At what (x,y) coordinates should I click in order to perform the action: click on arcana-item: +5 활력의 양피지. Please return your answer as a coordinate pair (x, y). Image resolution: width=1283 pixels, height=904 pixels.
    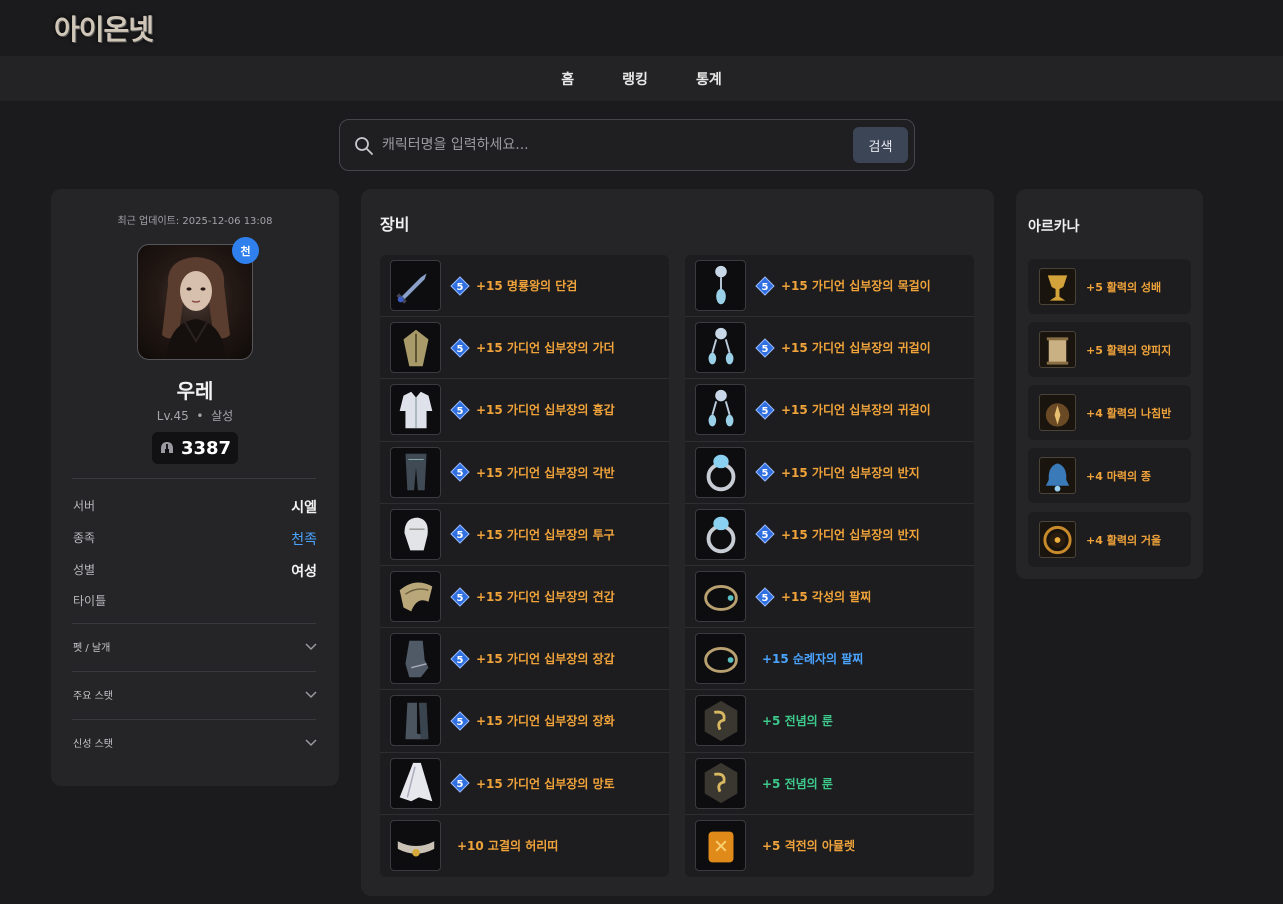
    Looking at the image, I should click on (1109, 349).